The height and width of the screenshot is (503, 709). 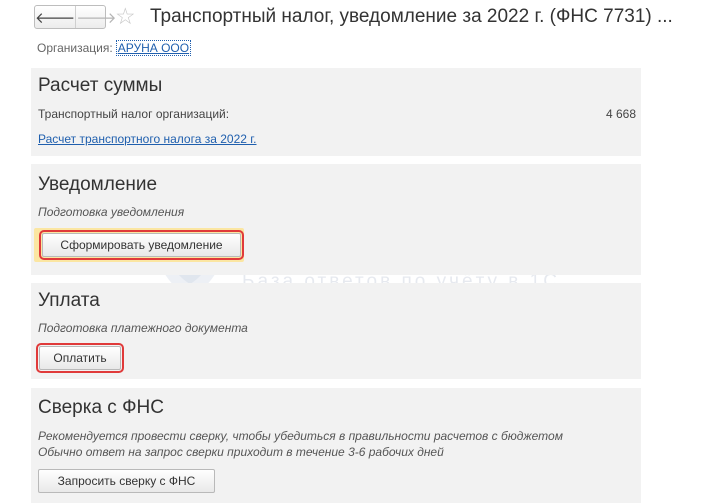 What do you see at coordinates (125, 16) in the screenshot?
I see `favorite-star-icon: ☆` at bounding box center [125, 16].